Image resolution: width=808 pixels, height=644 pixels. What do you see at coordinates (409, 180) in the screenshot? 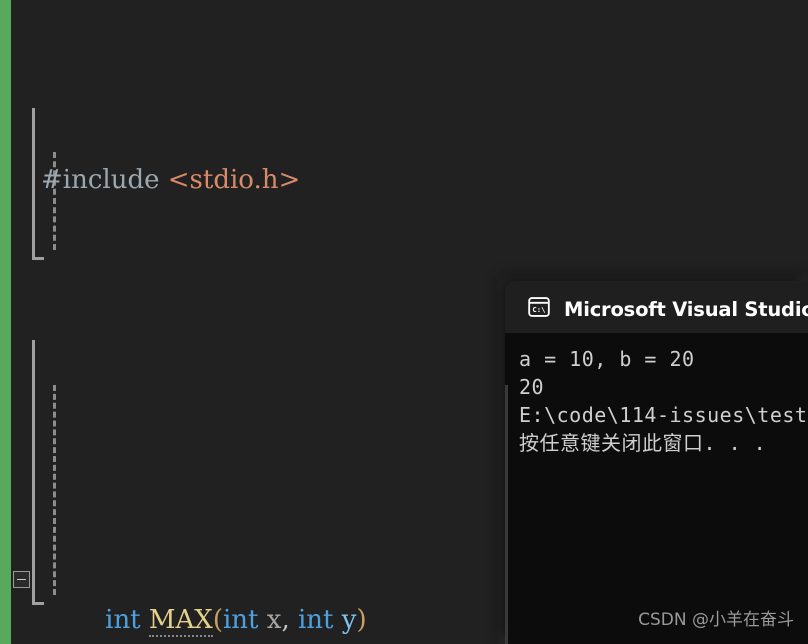
I see `code-line: #include <stdio.h>` at bounding box center [409, 180].